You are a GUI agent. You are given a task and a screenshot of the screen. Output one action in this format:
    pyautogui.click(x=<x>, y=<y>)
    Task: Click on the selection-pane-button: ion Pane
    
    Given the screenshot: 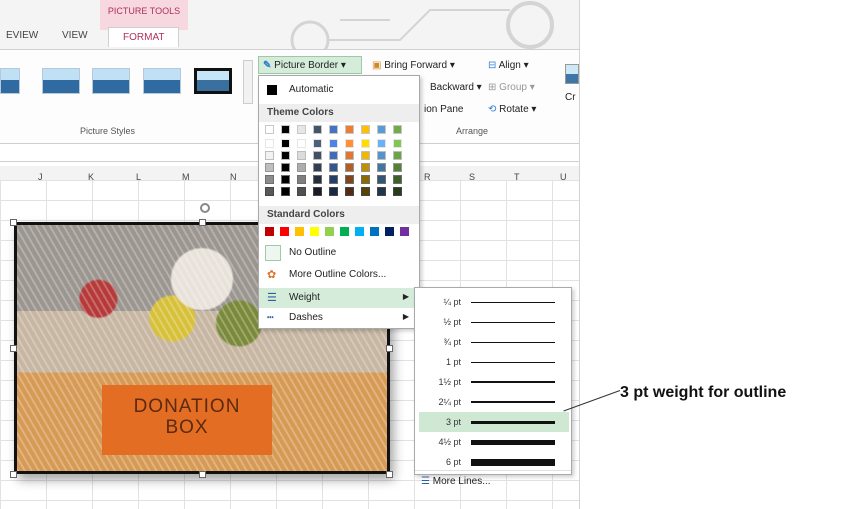 What is the action you would take?
    pyautogui.click(x=443, y=109)
    